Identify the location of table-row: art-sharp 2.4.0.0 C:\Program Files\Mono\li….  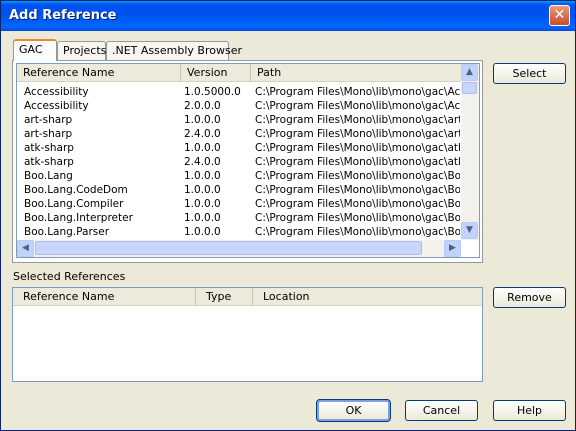
(239, 134).